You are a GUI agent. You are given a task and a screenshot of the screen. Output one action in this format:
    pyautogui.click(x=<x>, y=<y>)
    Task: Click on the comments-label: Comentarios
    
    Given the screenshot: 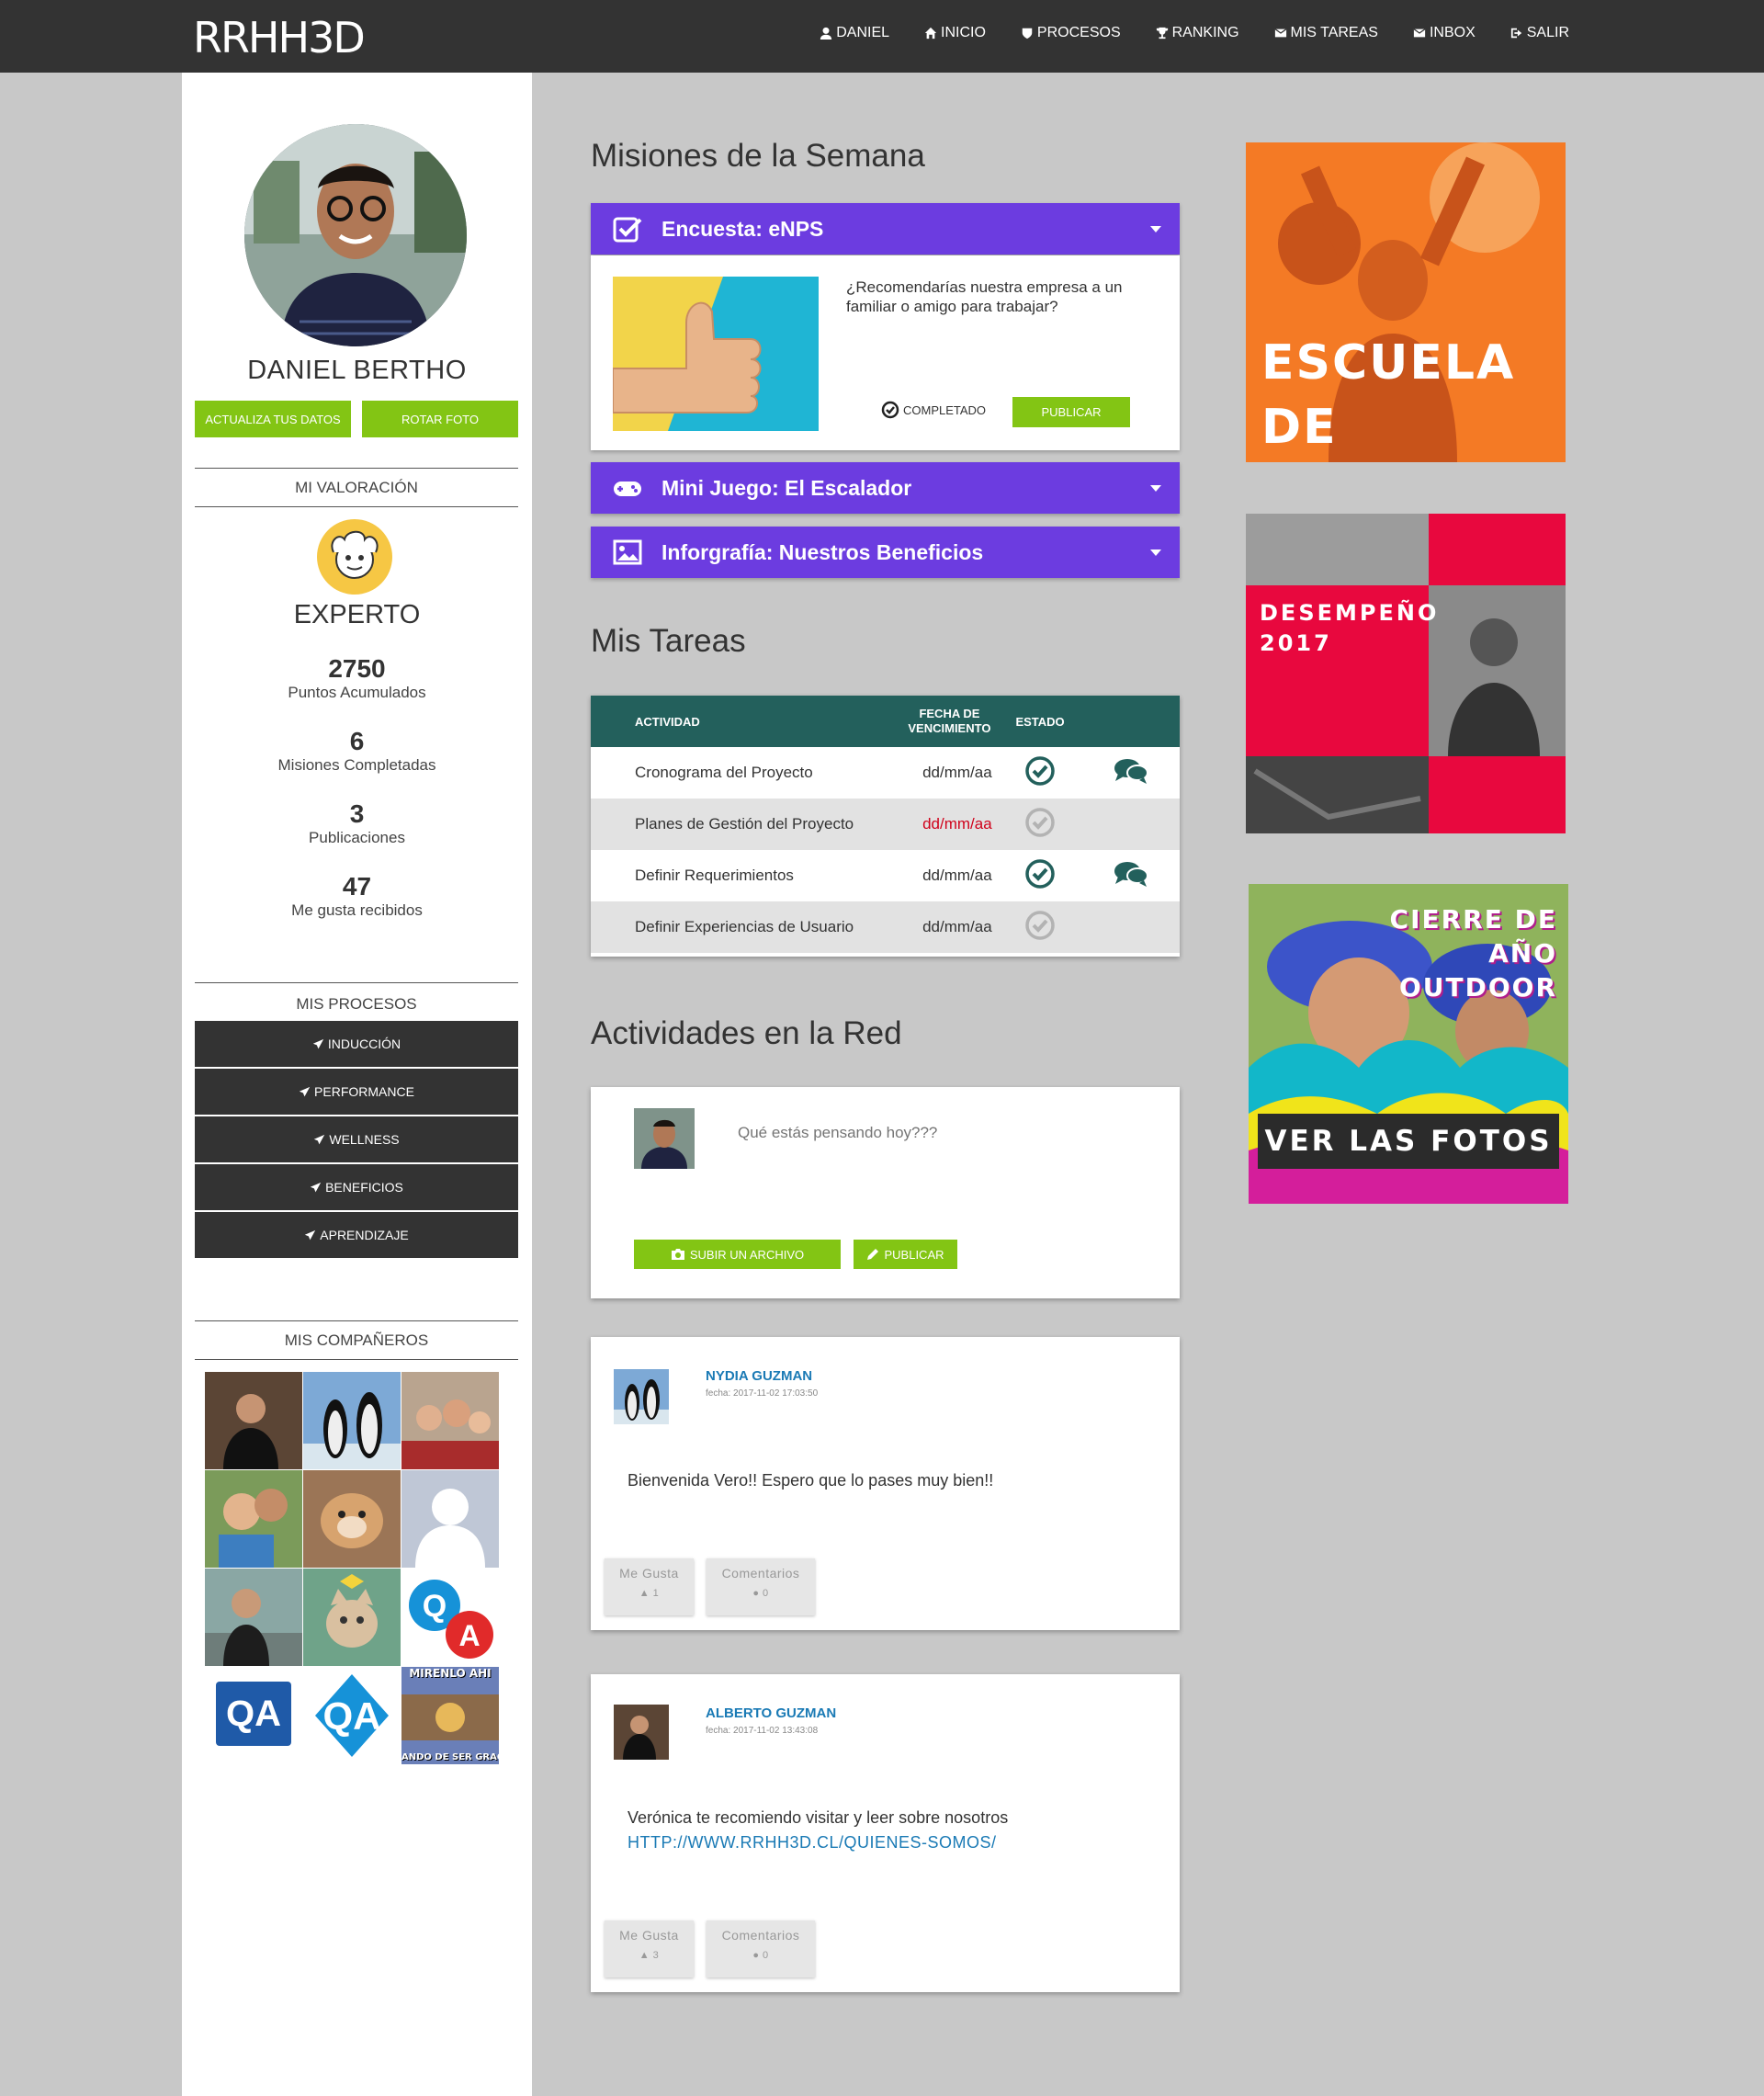 What is the action you would take?
    pyautogui.click(x=760, y=1935)
    